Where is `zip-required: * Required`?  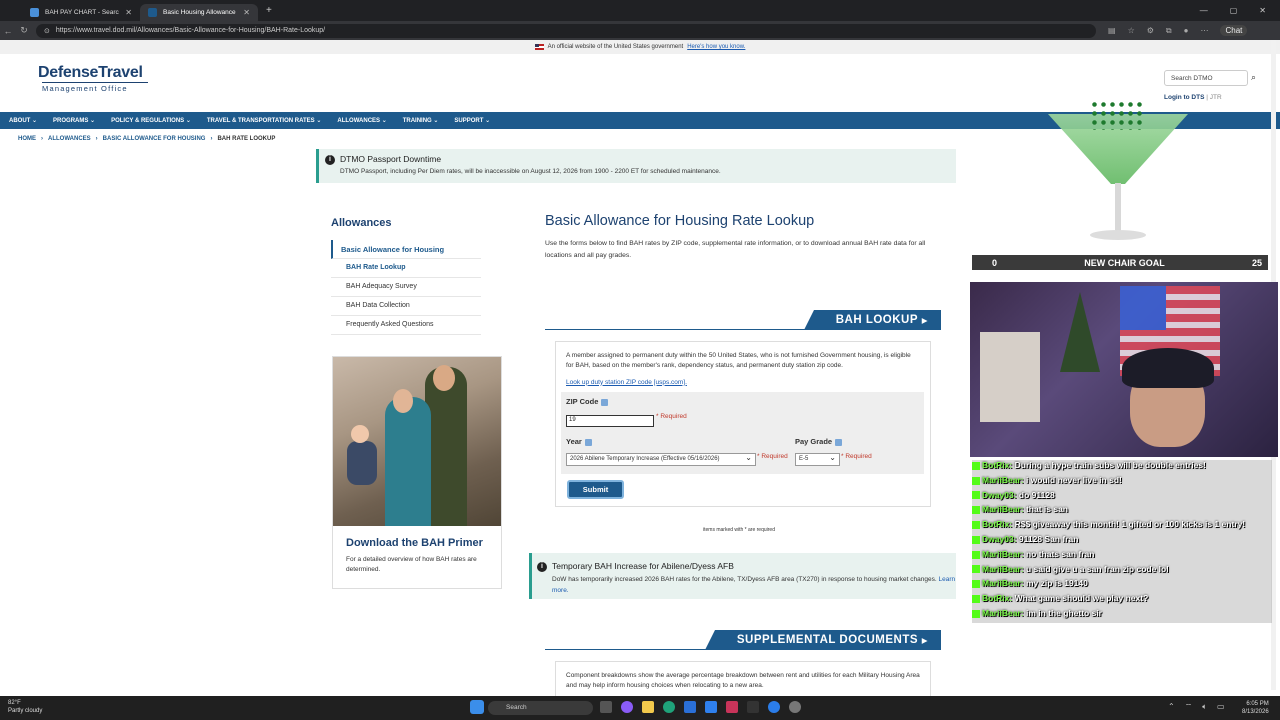
zip-required: * Required is located at coordinates (671, 416).